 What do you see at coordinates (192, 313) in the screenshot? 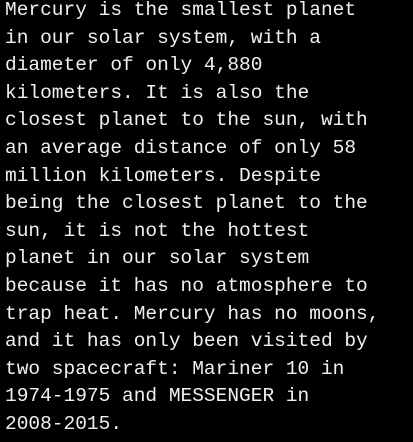
I see `text-line: trap heat. Mercury has no moons,` at bounding box center [192, 313].